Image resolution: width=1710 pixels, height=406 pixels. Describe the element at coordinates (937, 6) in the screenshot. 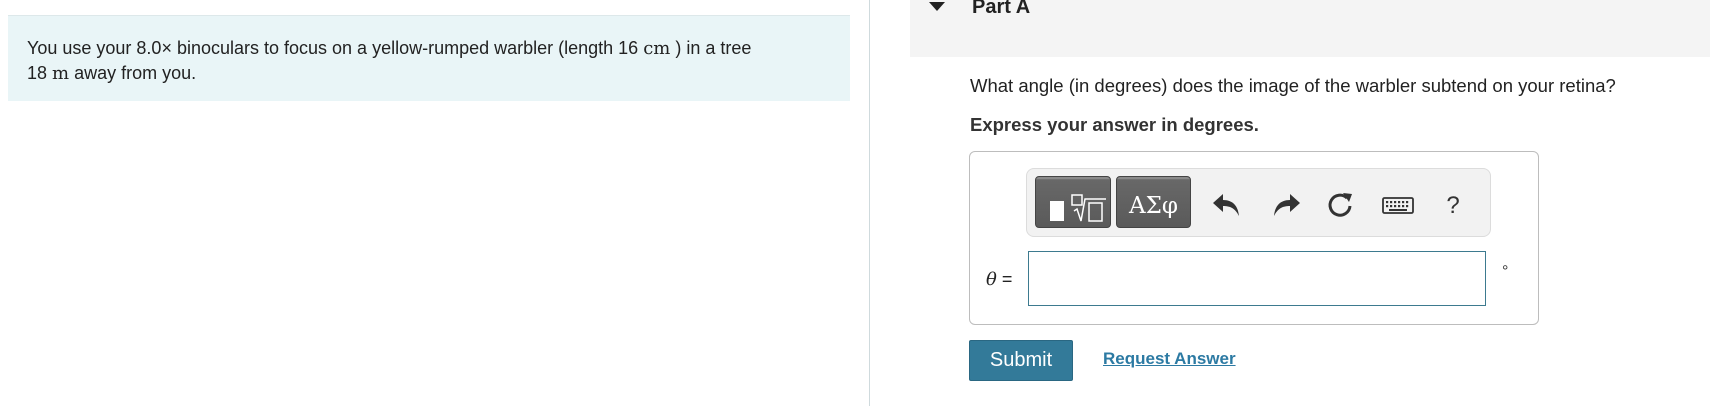

I see `collapse-caret-icon` at that location.